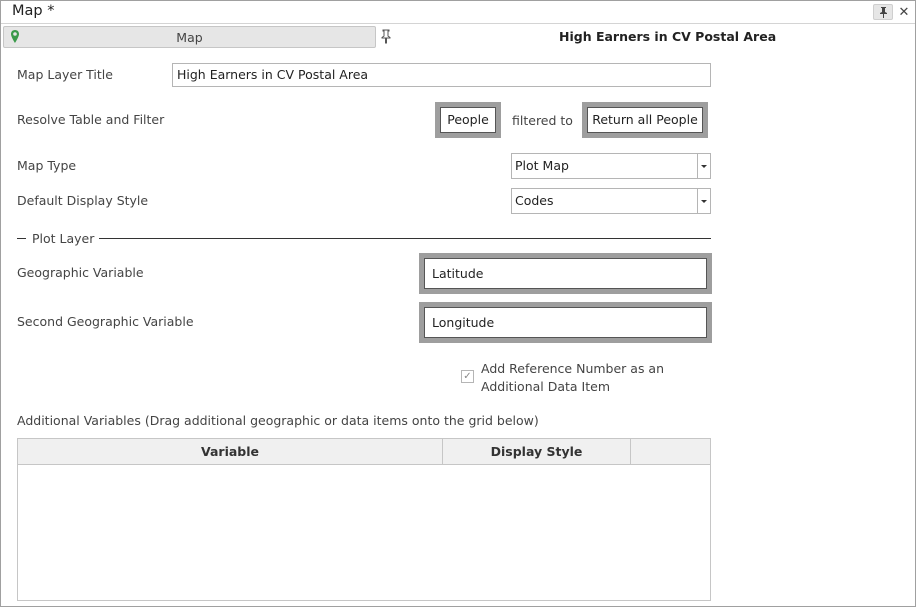  I want to click on layer-title-label: Map Layer Title, so click(65, 74).